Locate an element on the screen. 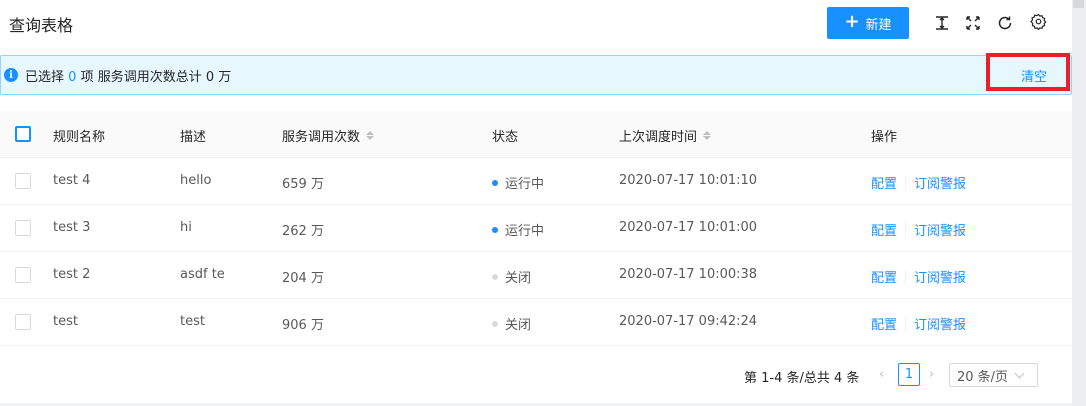 This screenshot has height=406, width=1086. column-height-icon is located at coordinates (942, 23).